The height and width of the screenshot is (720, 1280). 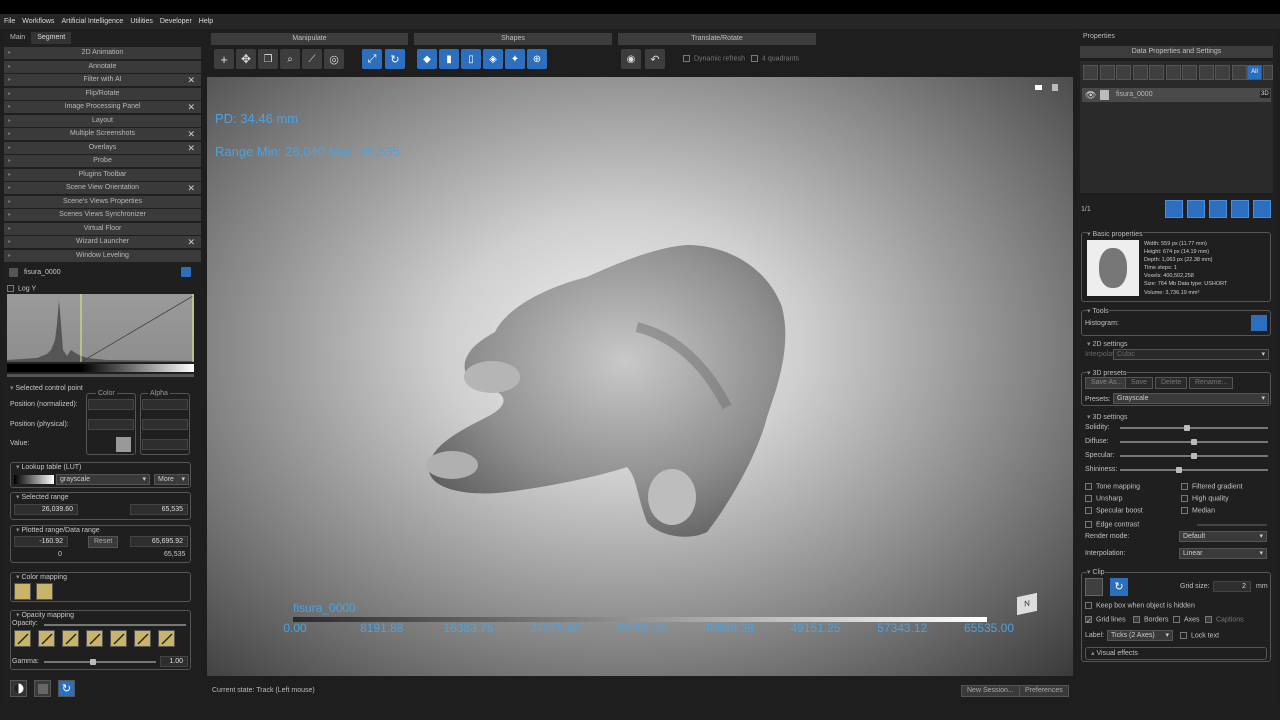 What do you see at coordinates (102, 161) in the screenshot?
I see `plugin-item: ▸ Probe` at bounding box center [102, 161].